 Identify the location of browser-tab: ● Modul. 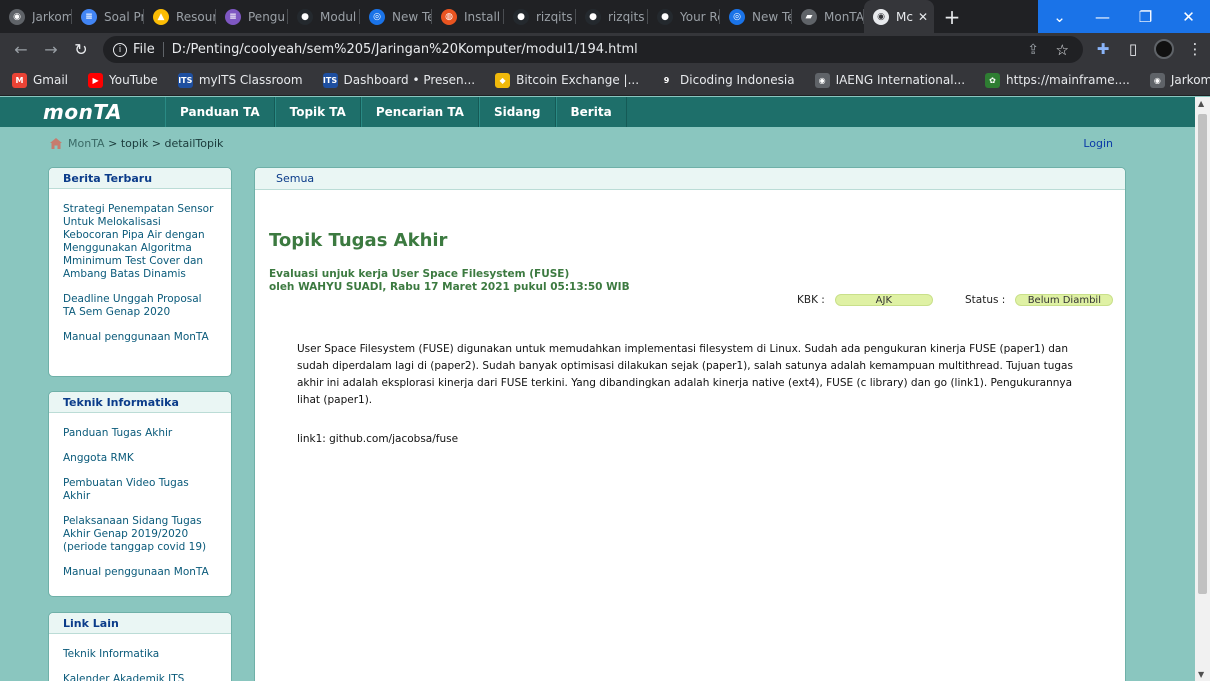
(324, 16).